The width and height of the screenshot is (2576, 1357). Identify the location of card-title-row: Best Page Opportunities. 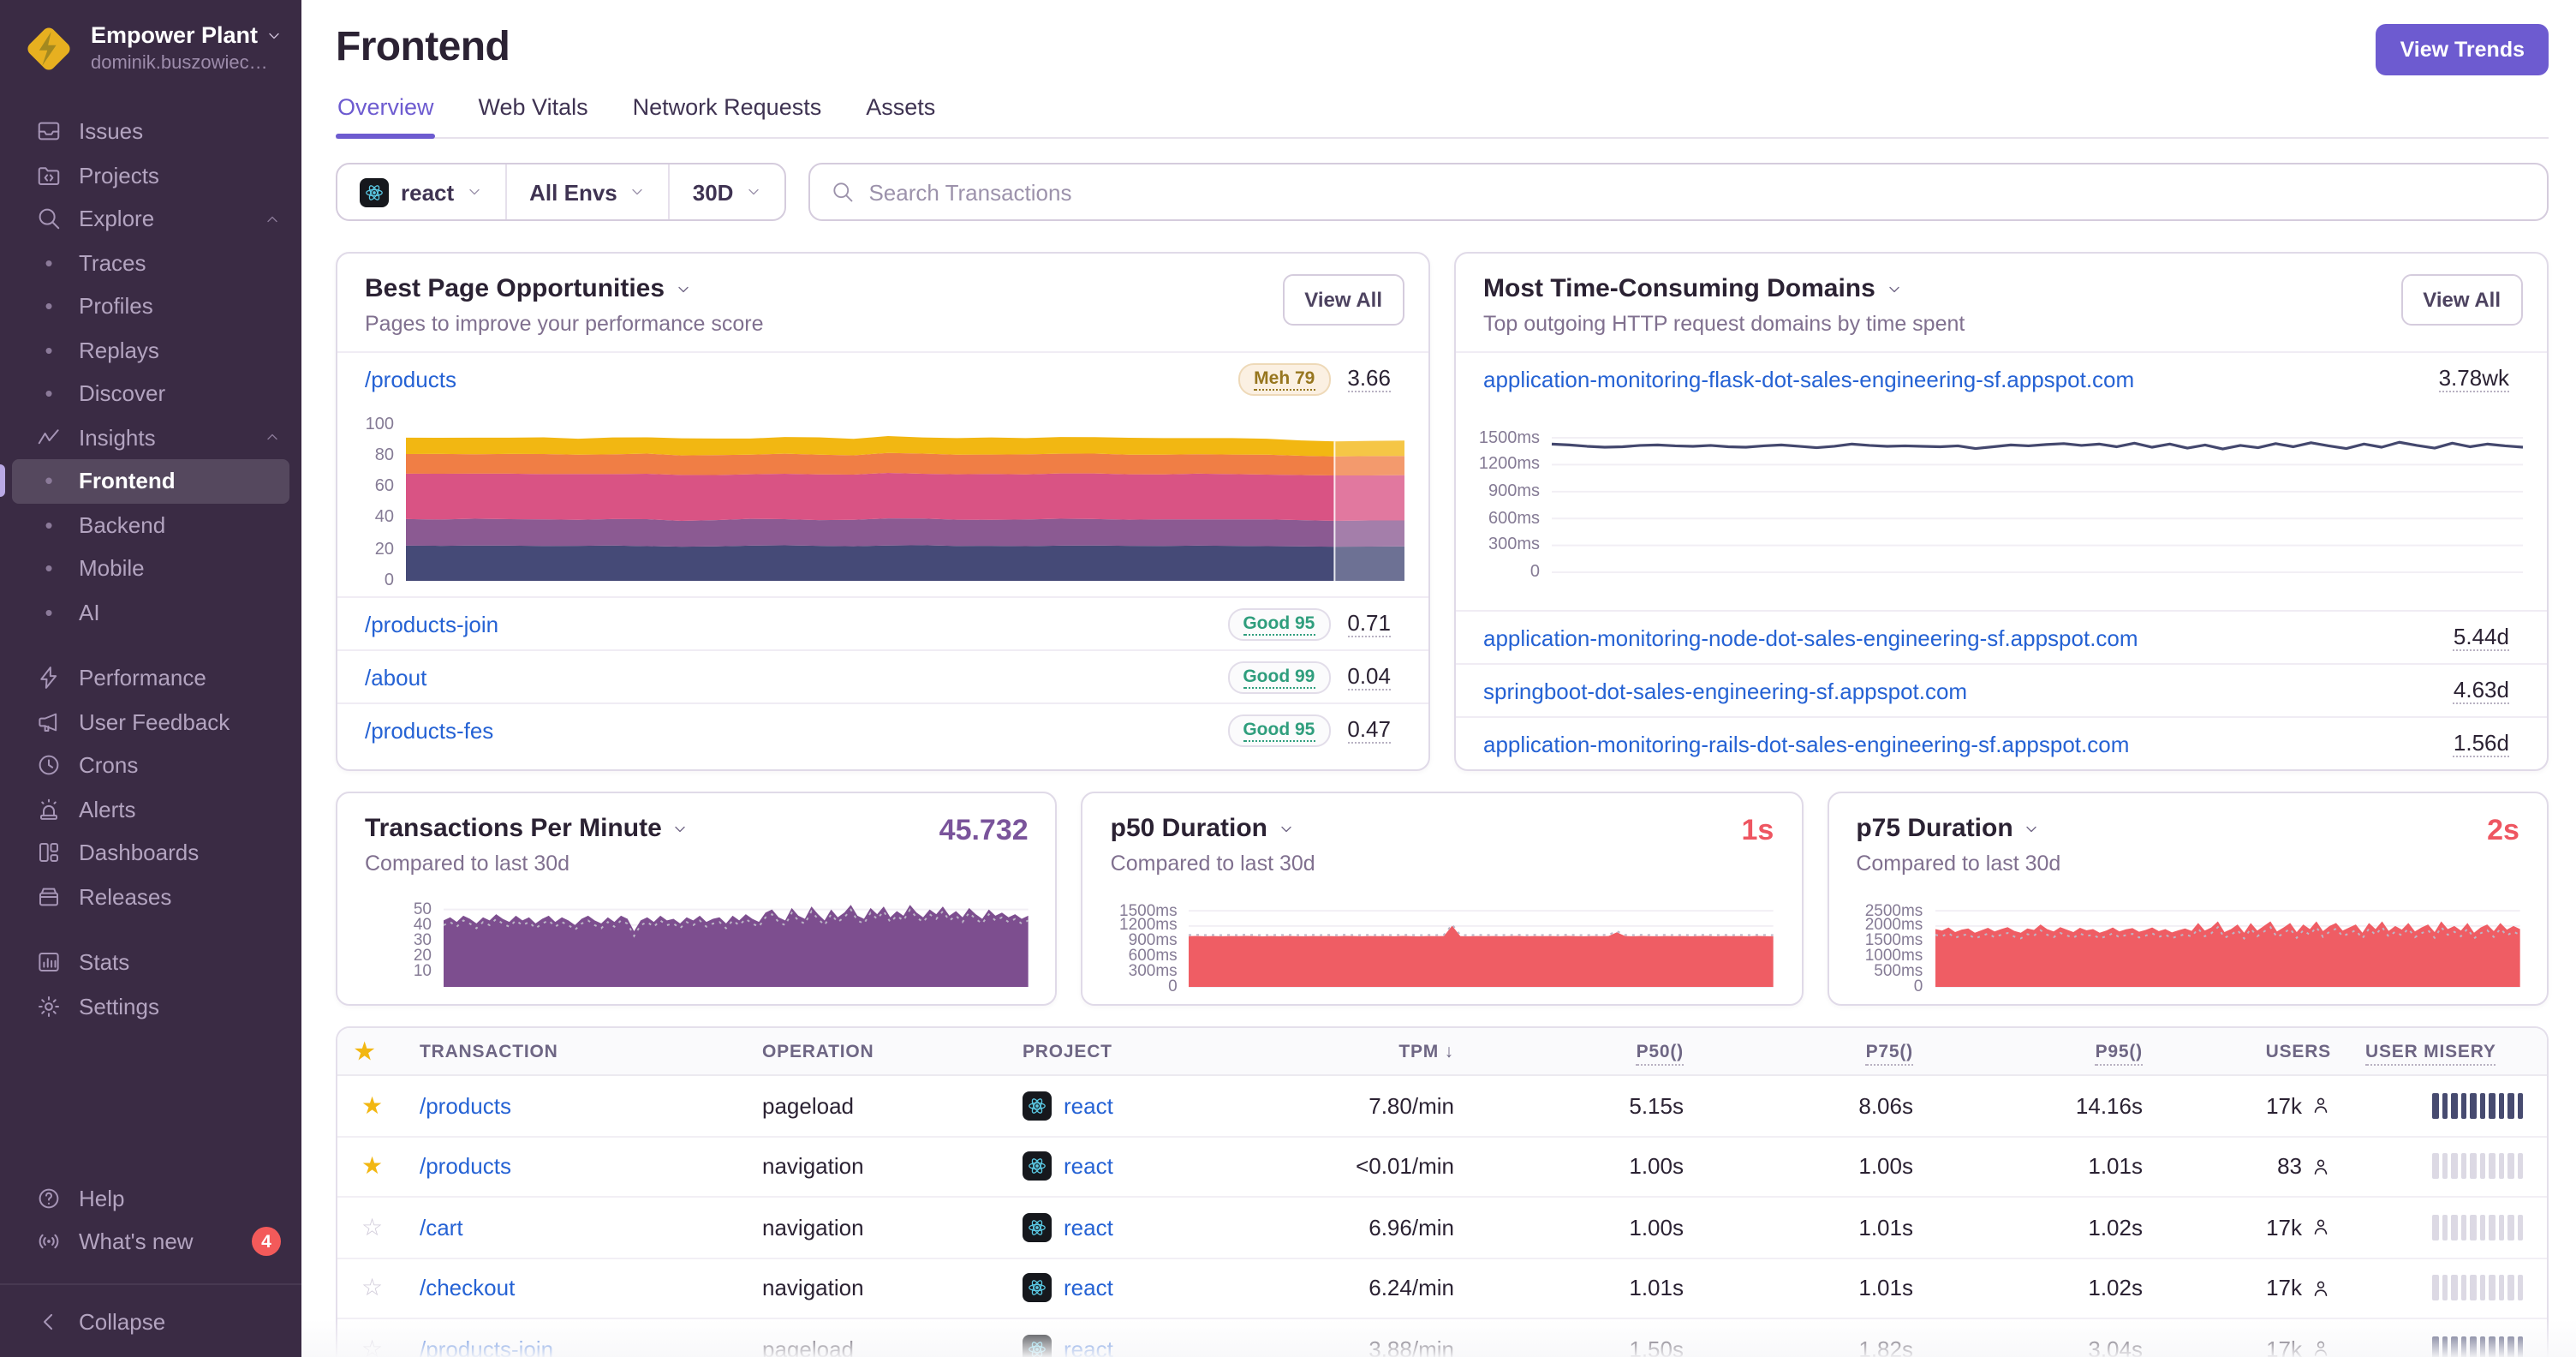
(883, 289).